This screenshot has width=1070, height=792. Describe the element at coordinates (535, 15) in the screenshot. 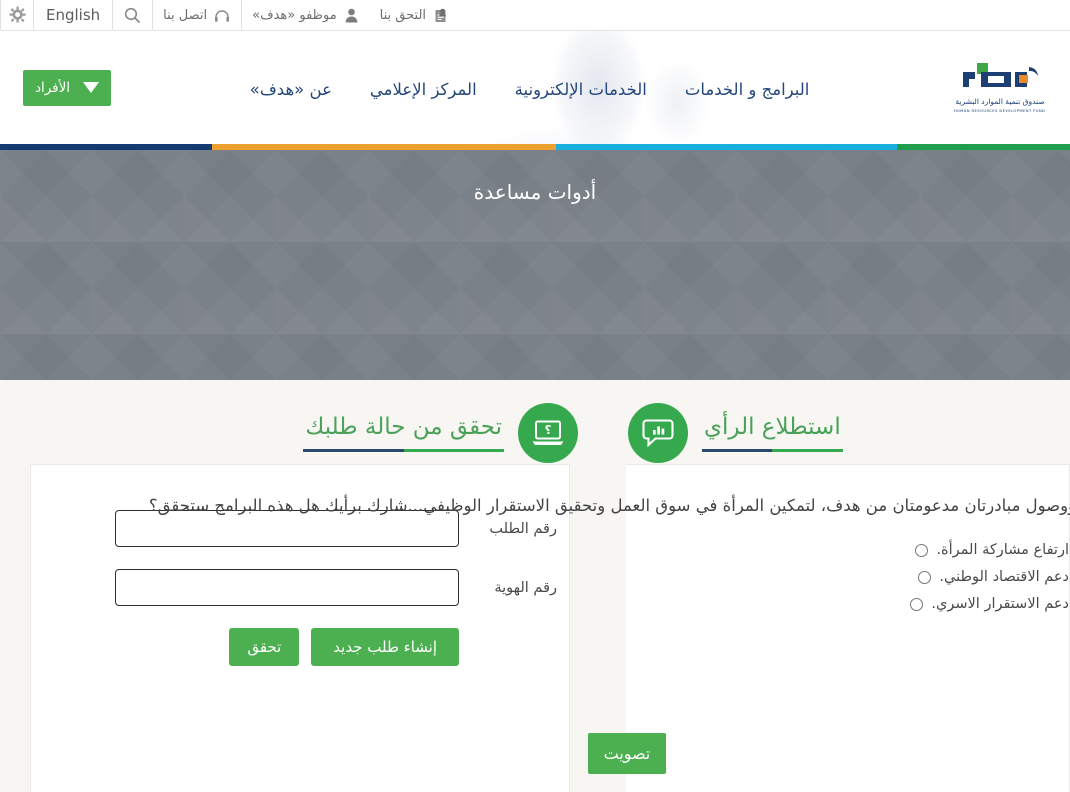

I see `top-utility-bar: التحق بنا موظفو «هدف» اتصل بنا English` at that location.